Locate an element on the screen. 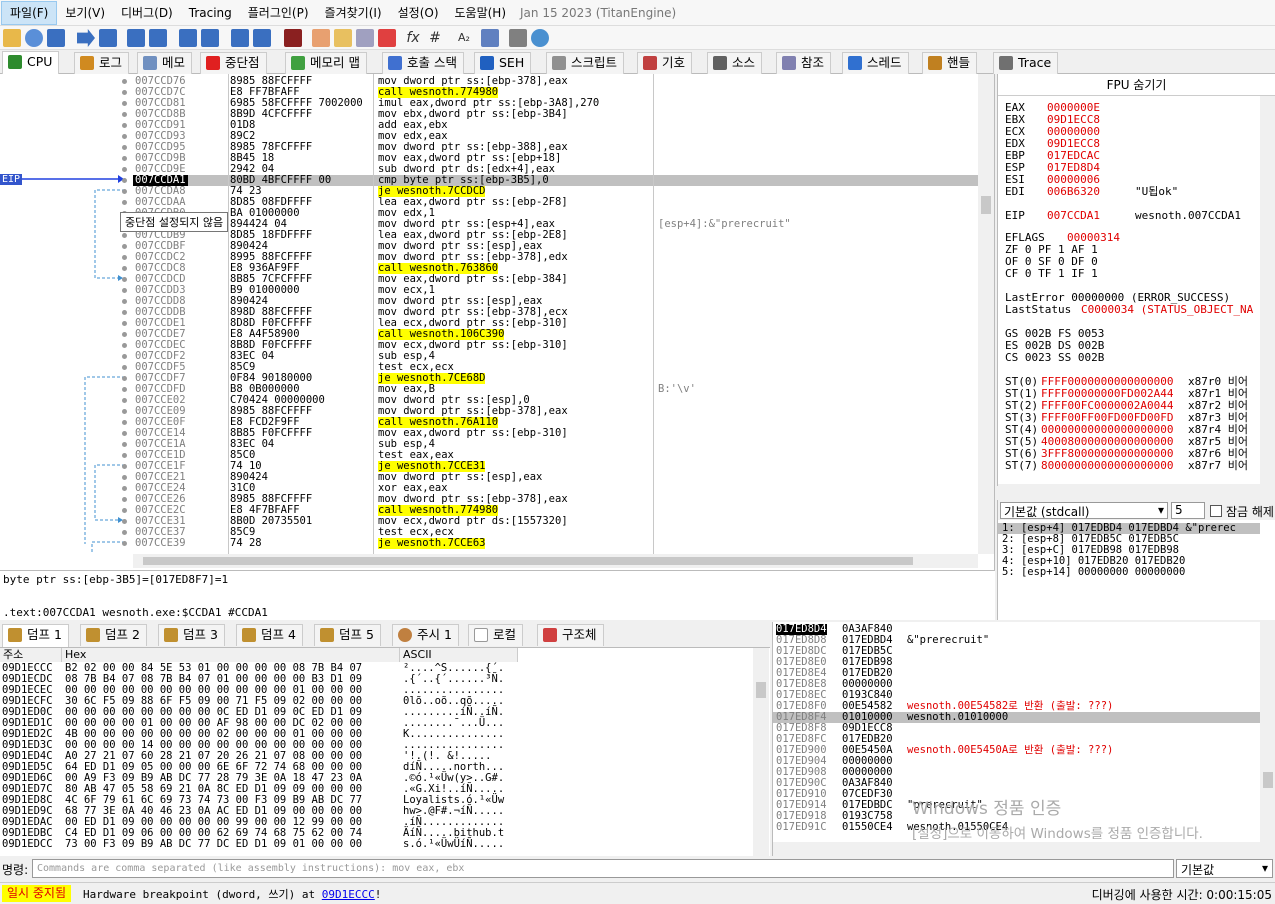 The width and height of the screenshot is (1275, 904). disassembly-horizontal-scrollbar is located at coordinates (555, 561).